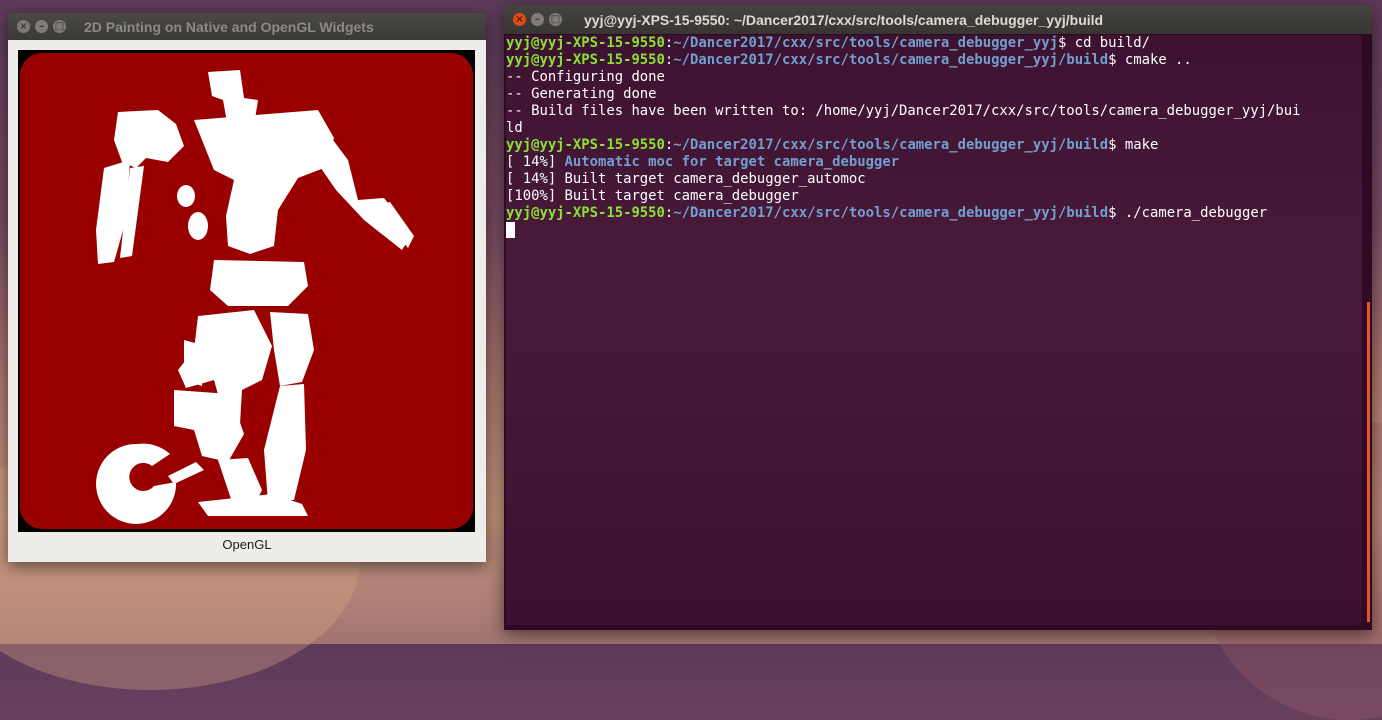 The height and width of the screenshot is (720, 1382). What do you see at coordinates (581, 94) in the screenshot?
I see `terminal-line: -- Generating done` at bounding box center [581, 94].